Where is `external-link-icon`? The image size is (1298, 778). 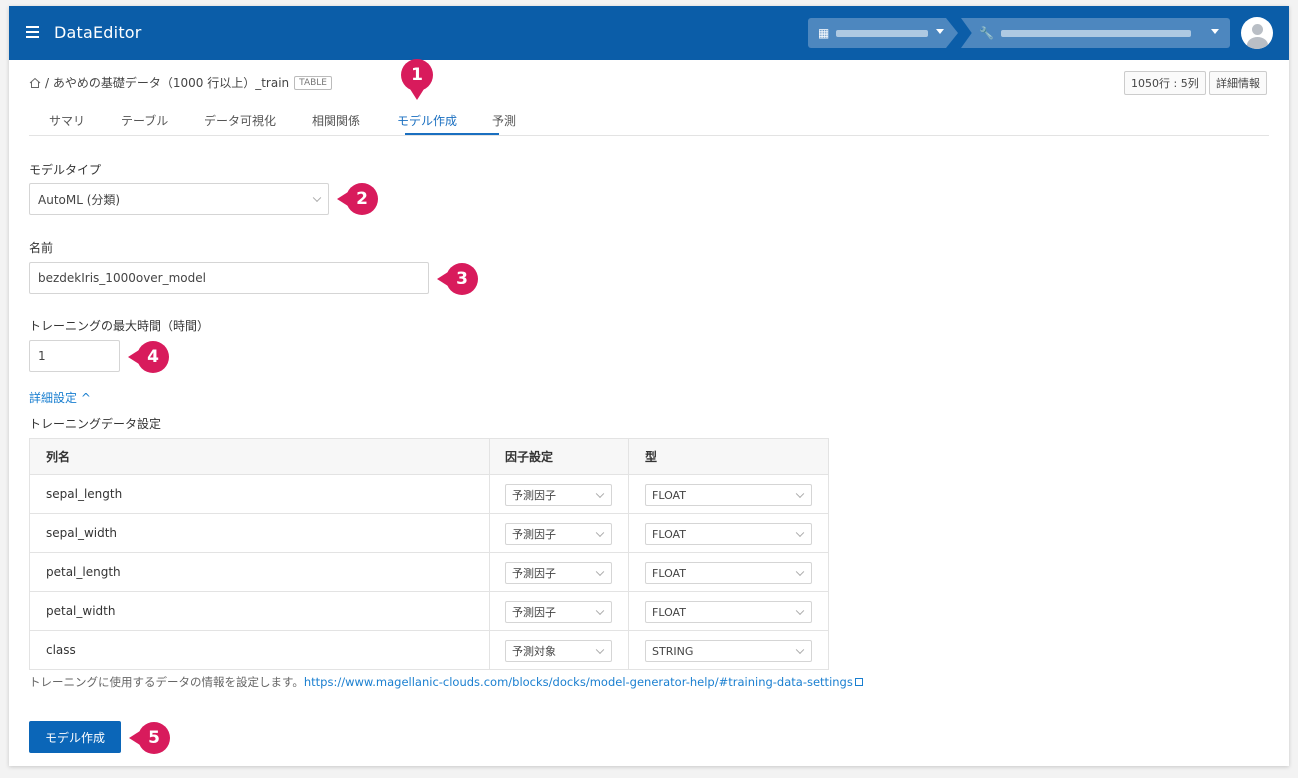
external-link-icon is located at coordinates (858, 682).